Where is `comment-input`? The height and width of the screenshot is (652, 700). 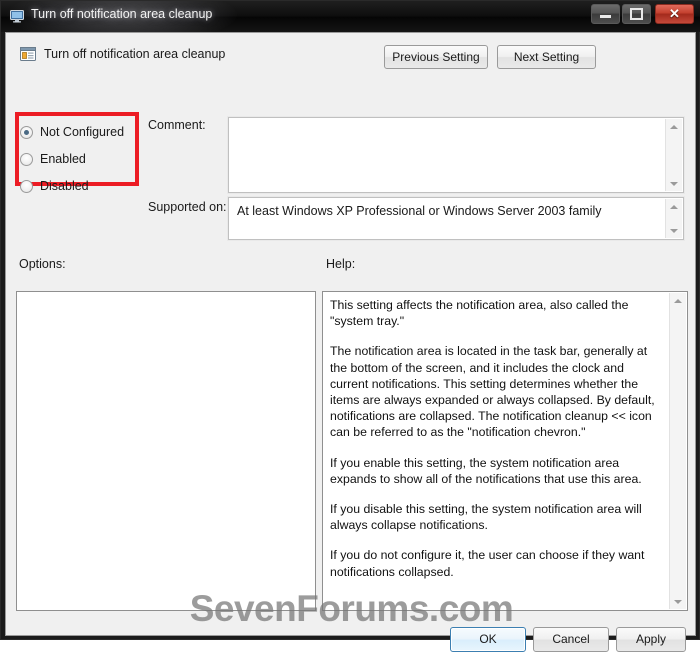 comment-input is located at coordinates (456, 155).